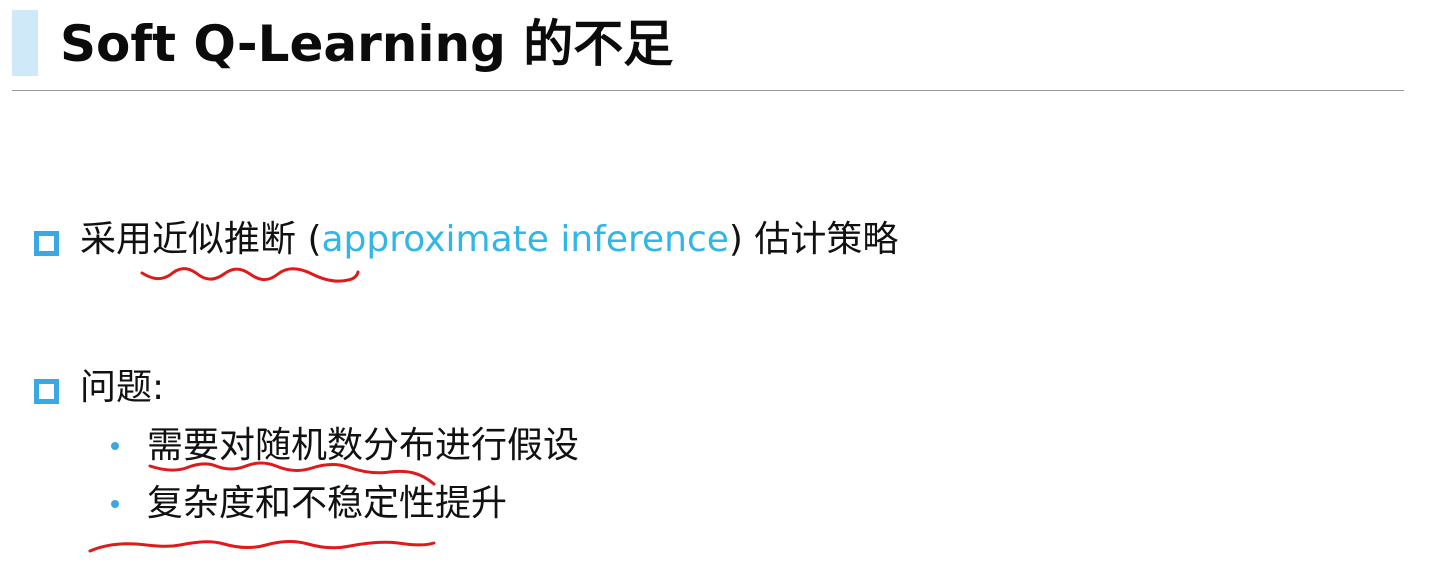 This screenshot has width=1444, height=562. I want to click on title-accent-bar, so click(25, 43).